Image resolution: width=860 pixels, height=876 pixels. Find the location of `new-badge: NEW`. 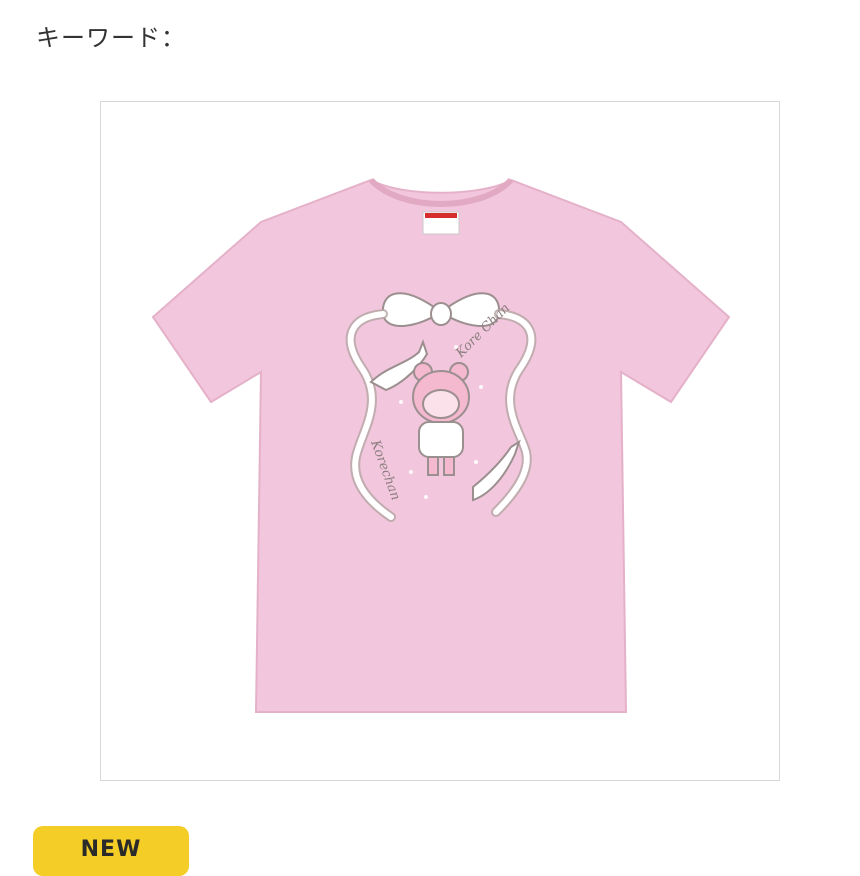

new-badge: NEW is located at coordinates (111, 851).